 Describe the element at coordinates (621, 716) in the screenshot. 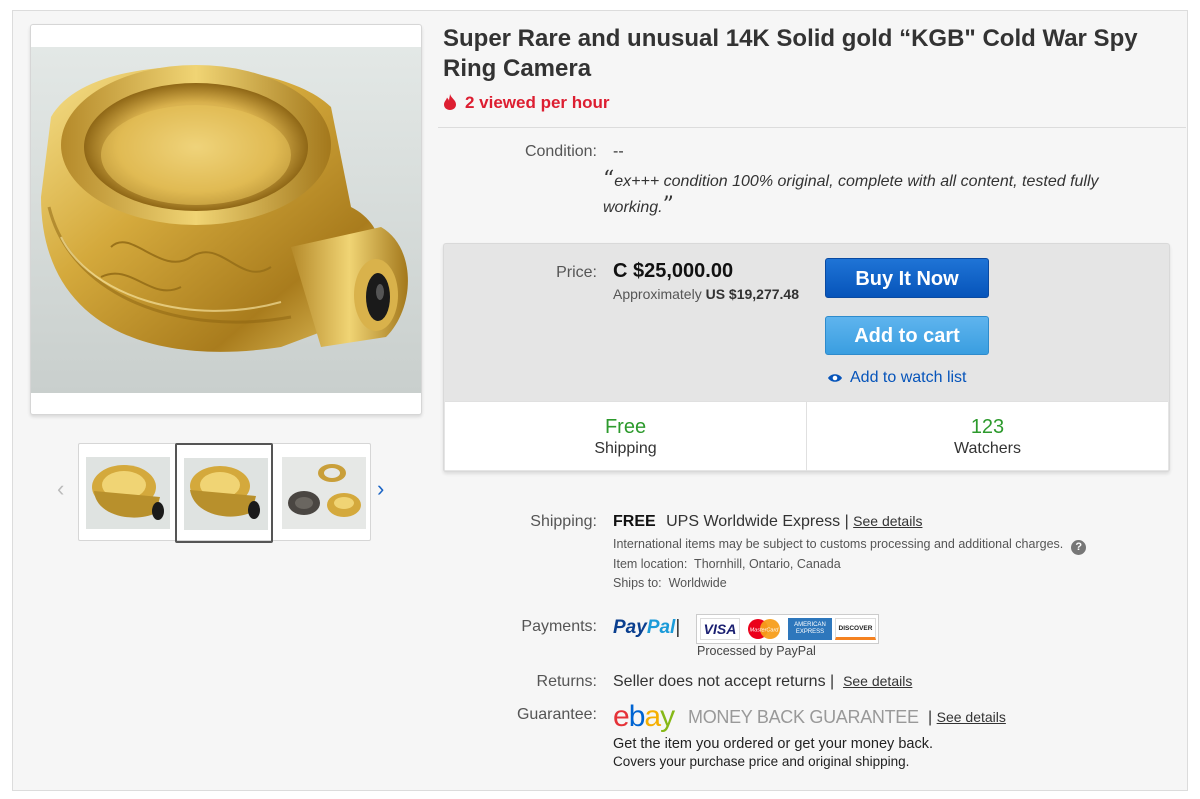

I see `ebay-logo-e: e` at that location.